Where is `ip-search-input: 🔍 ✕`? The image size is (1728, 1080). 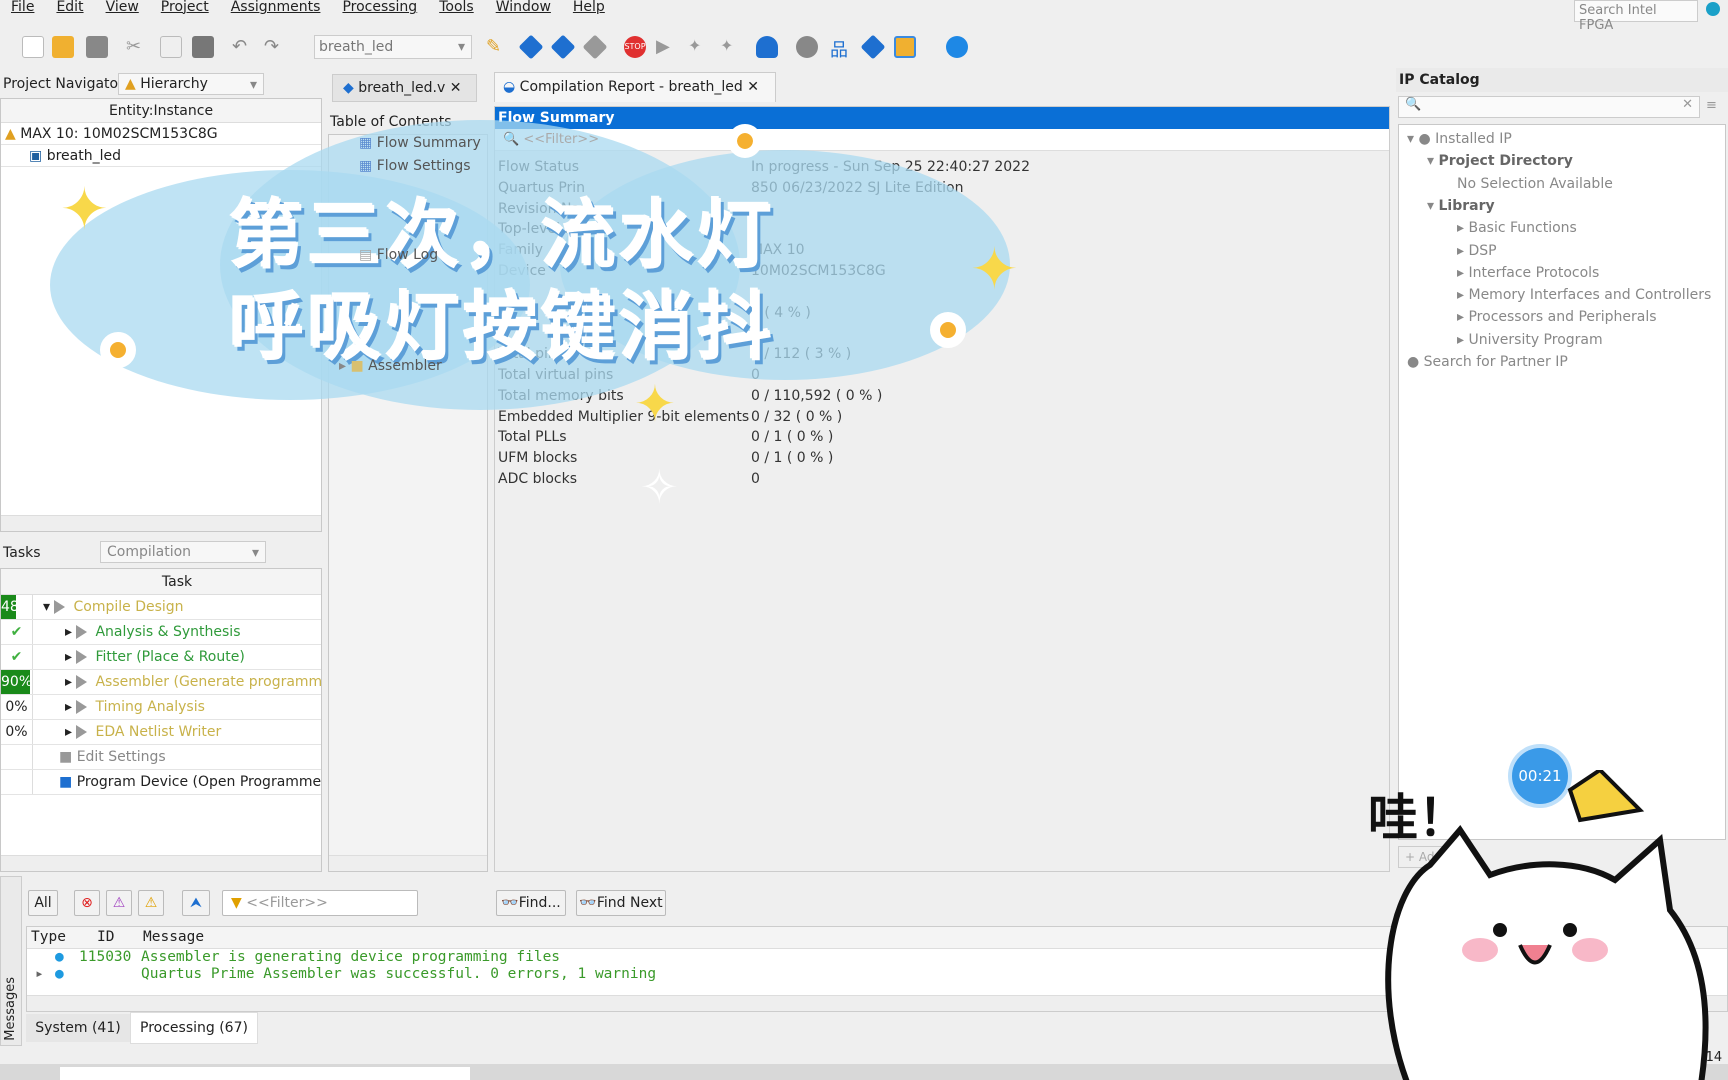
ip-search-input: 🔍 ✕ is located at coordinates (1549, 107).